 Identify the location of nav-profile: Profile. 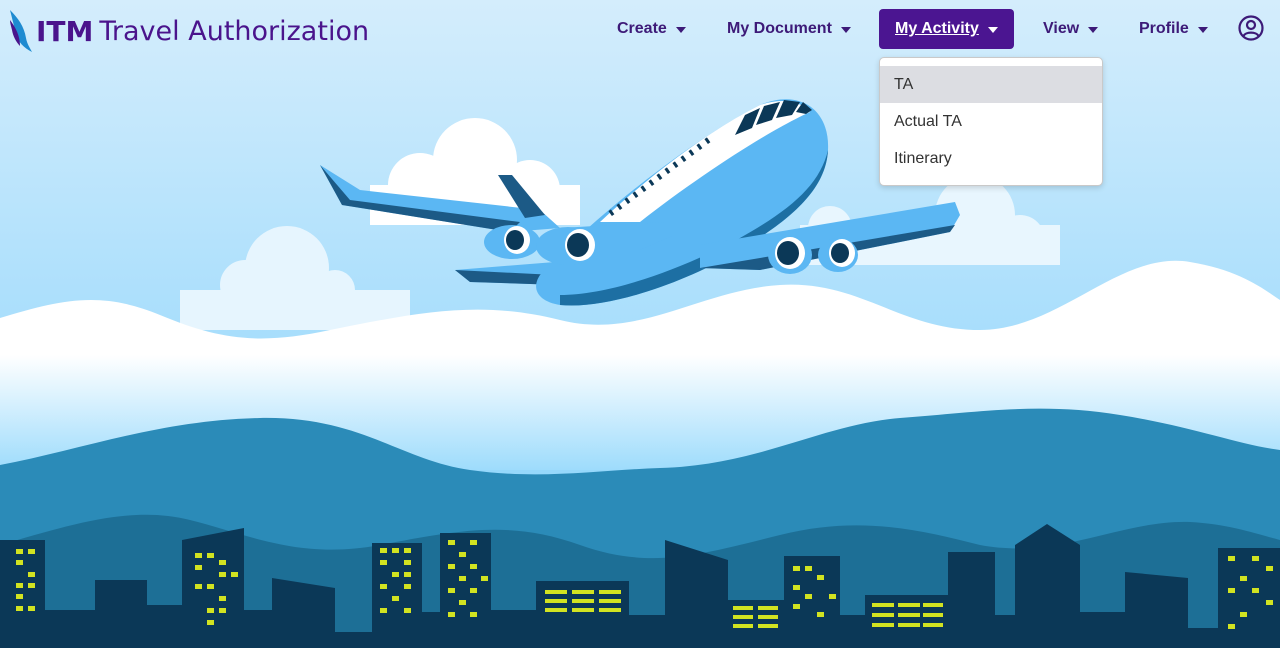
(1173, 29).